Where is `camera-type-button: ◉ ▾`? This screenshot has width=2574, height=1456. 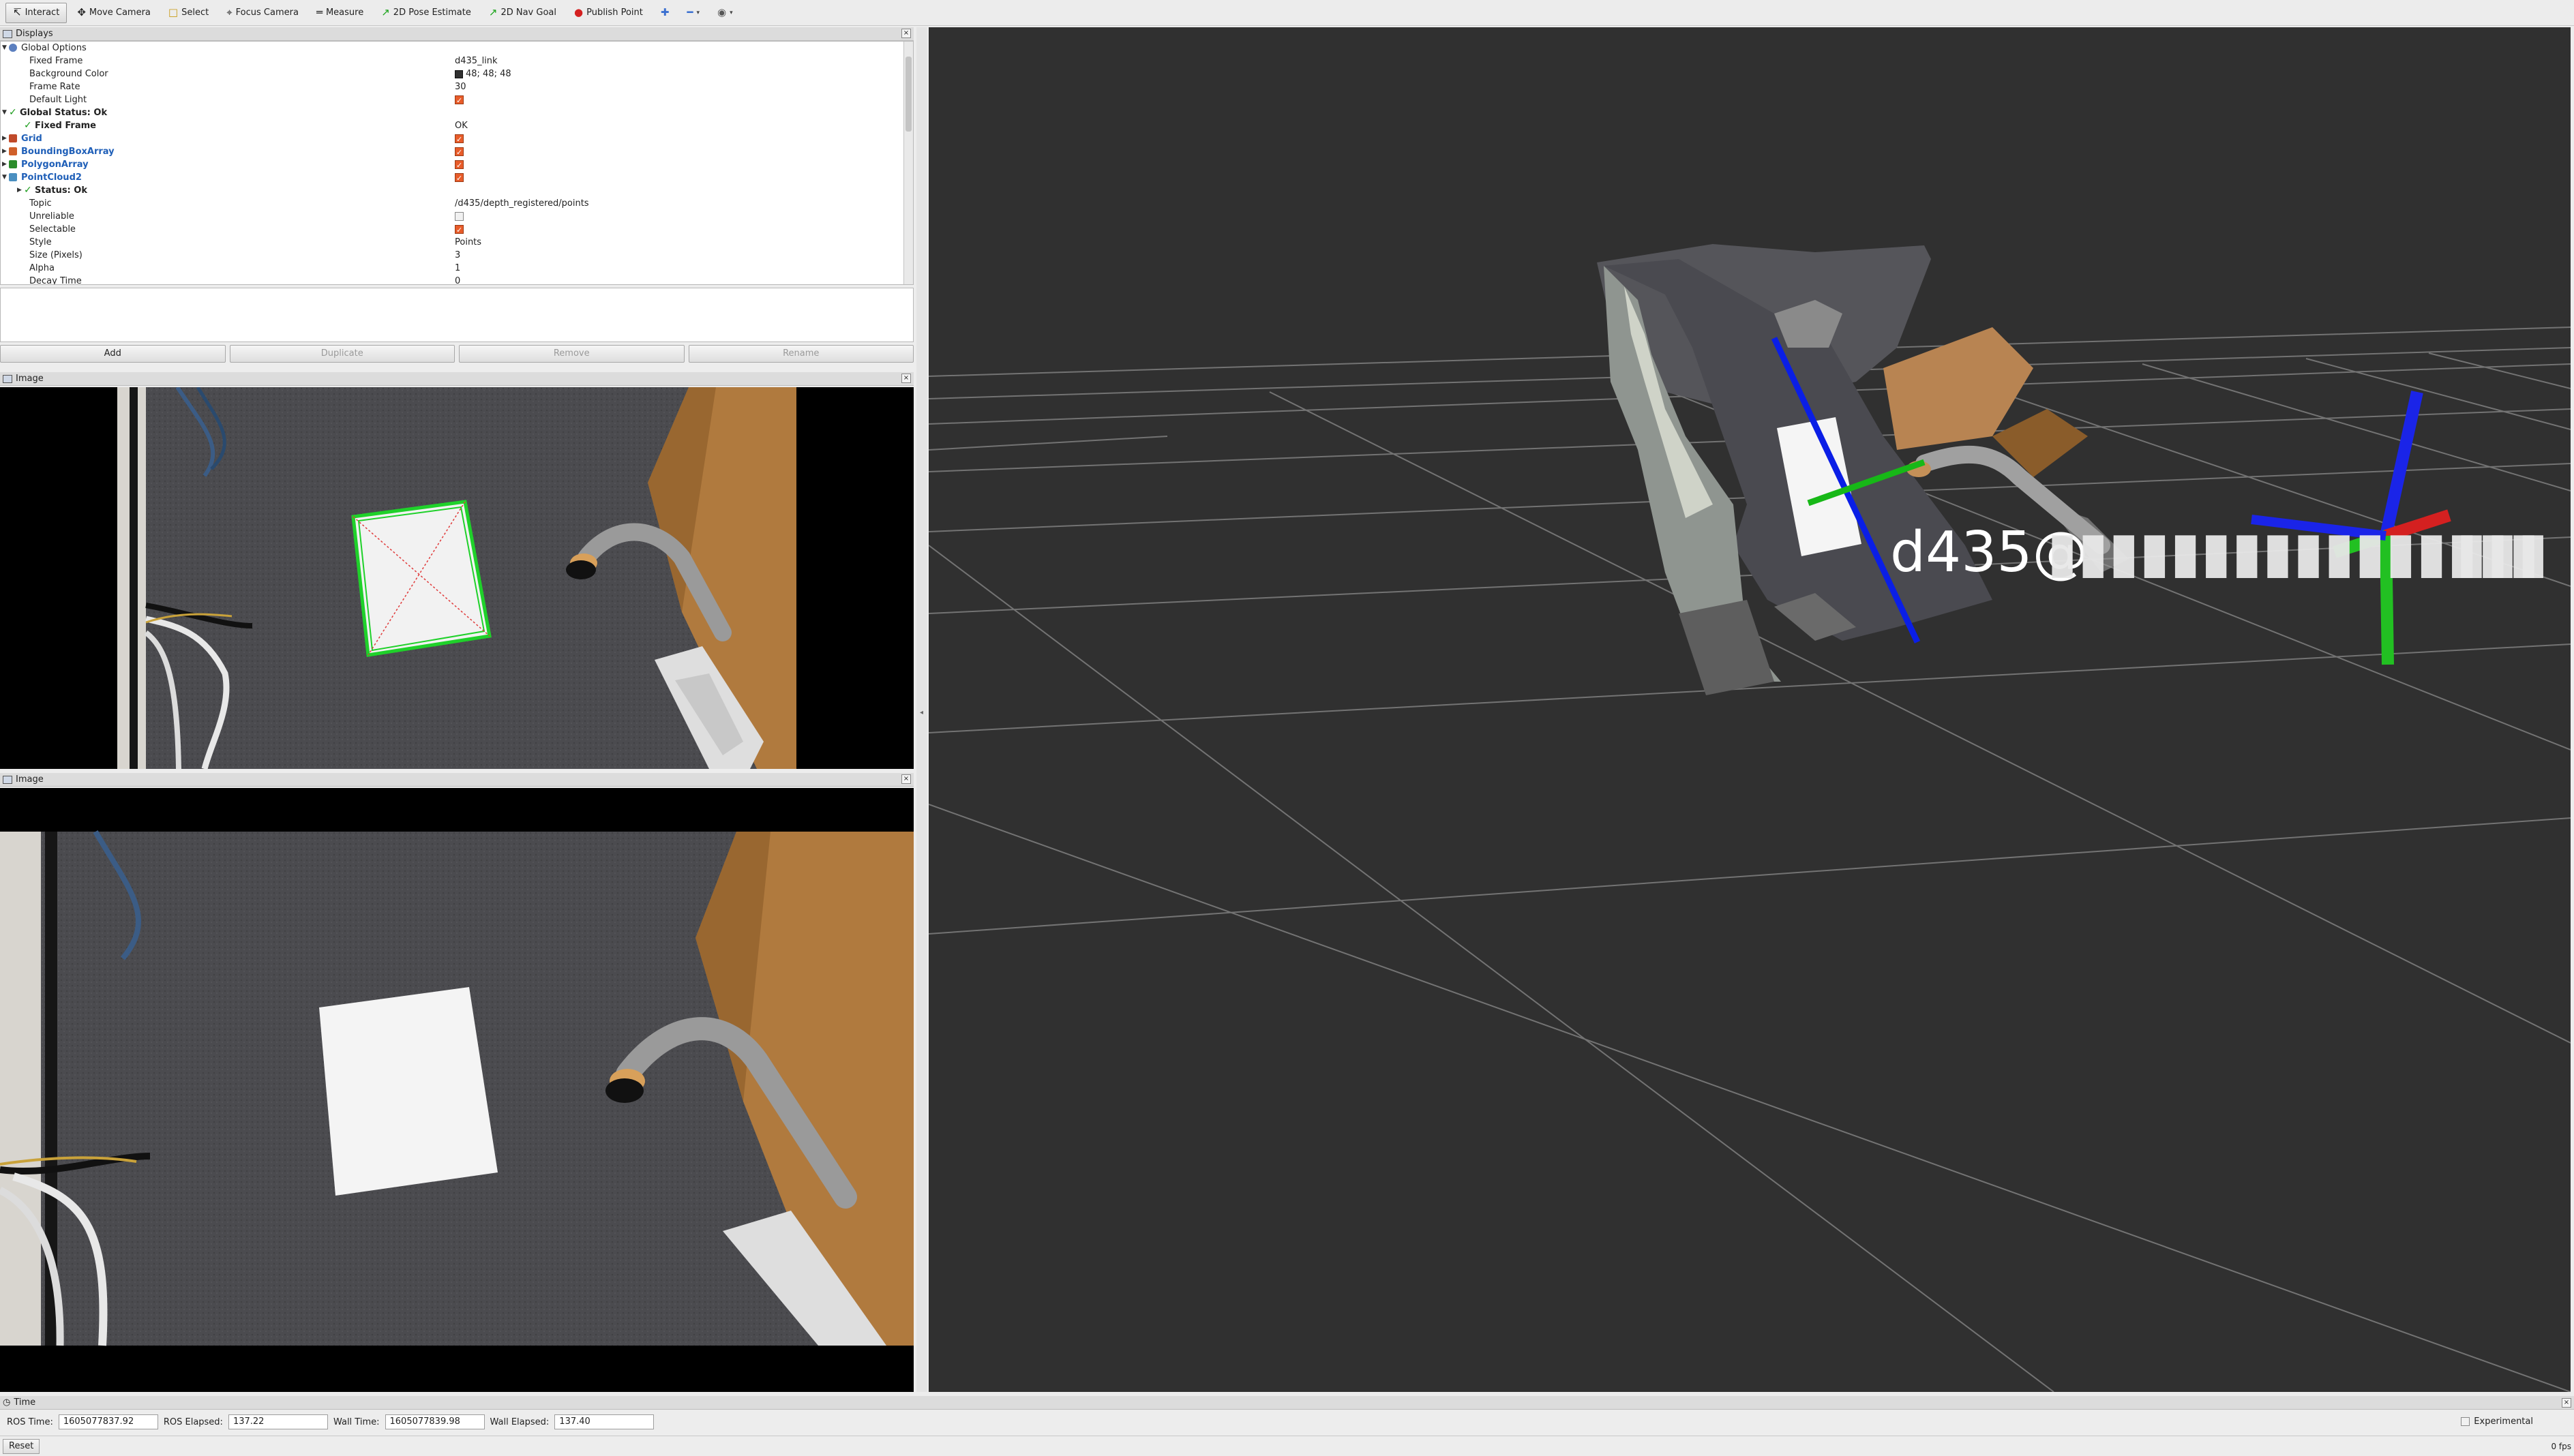 camera-type-button: ◉ ▾ is located at coordinates (725, 13).